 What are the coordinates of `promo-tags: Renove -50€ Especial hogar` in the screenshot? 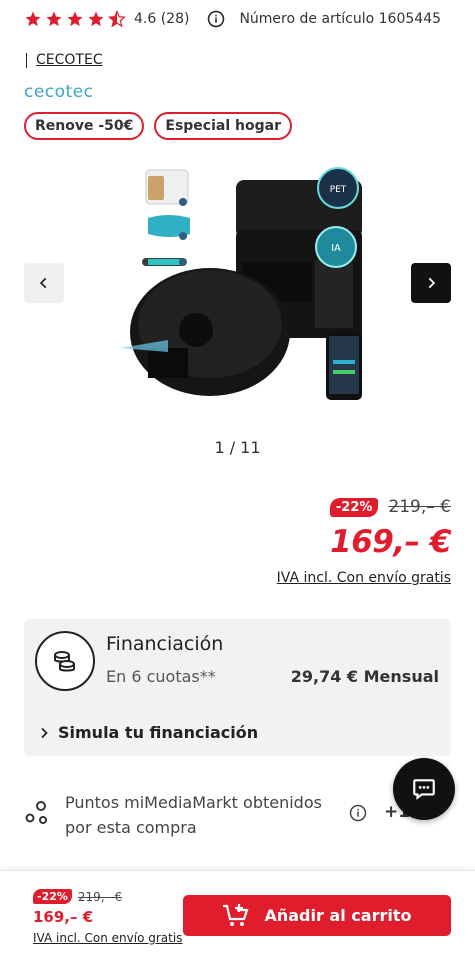 It's located at (158, 126).